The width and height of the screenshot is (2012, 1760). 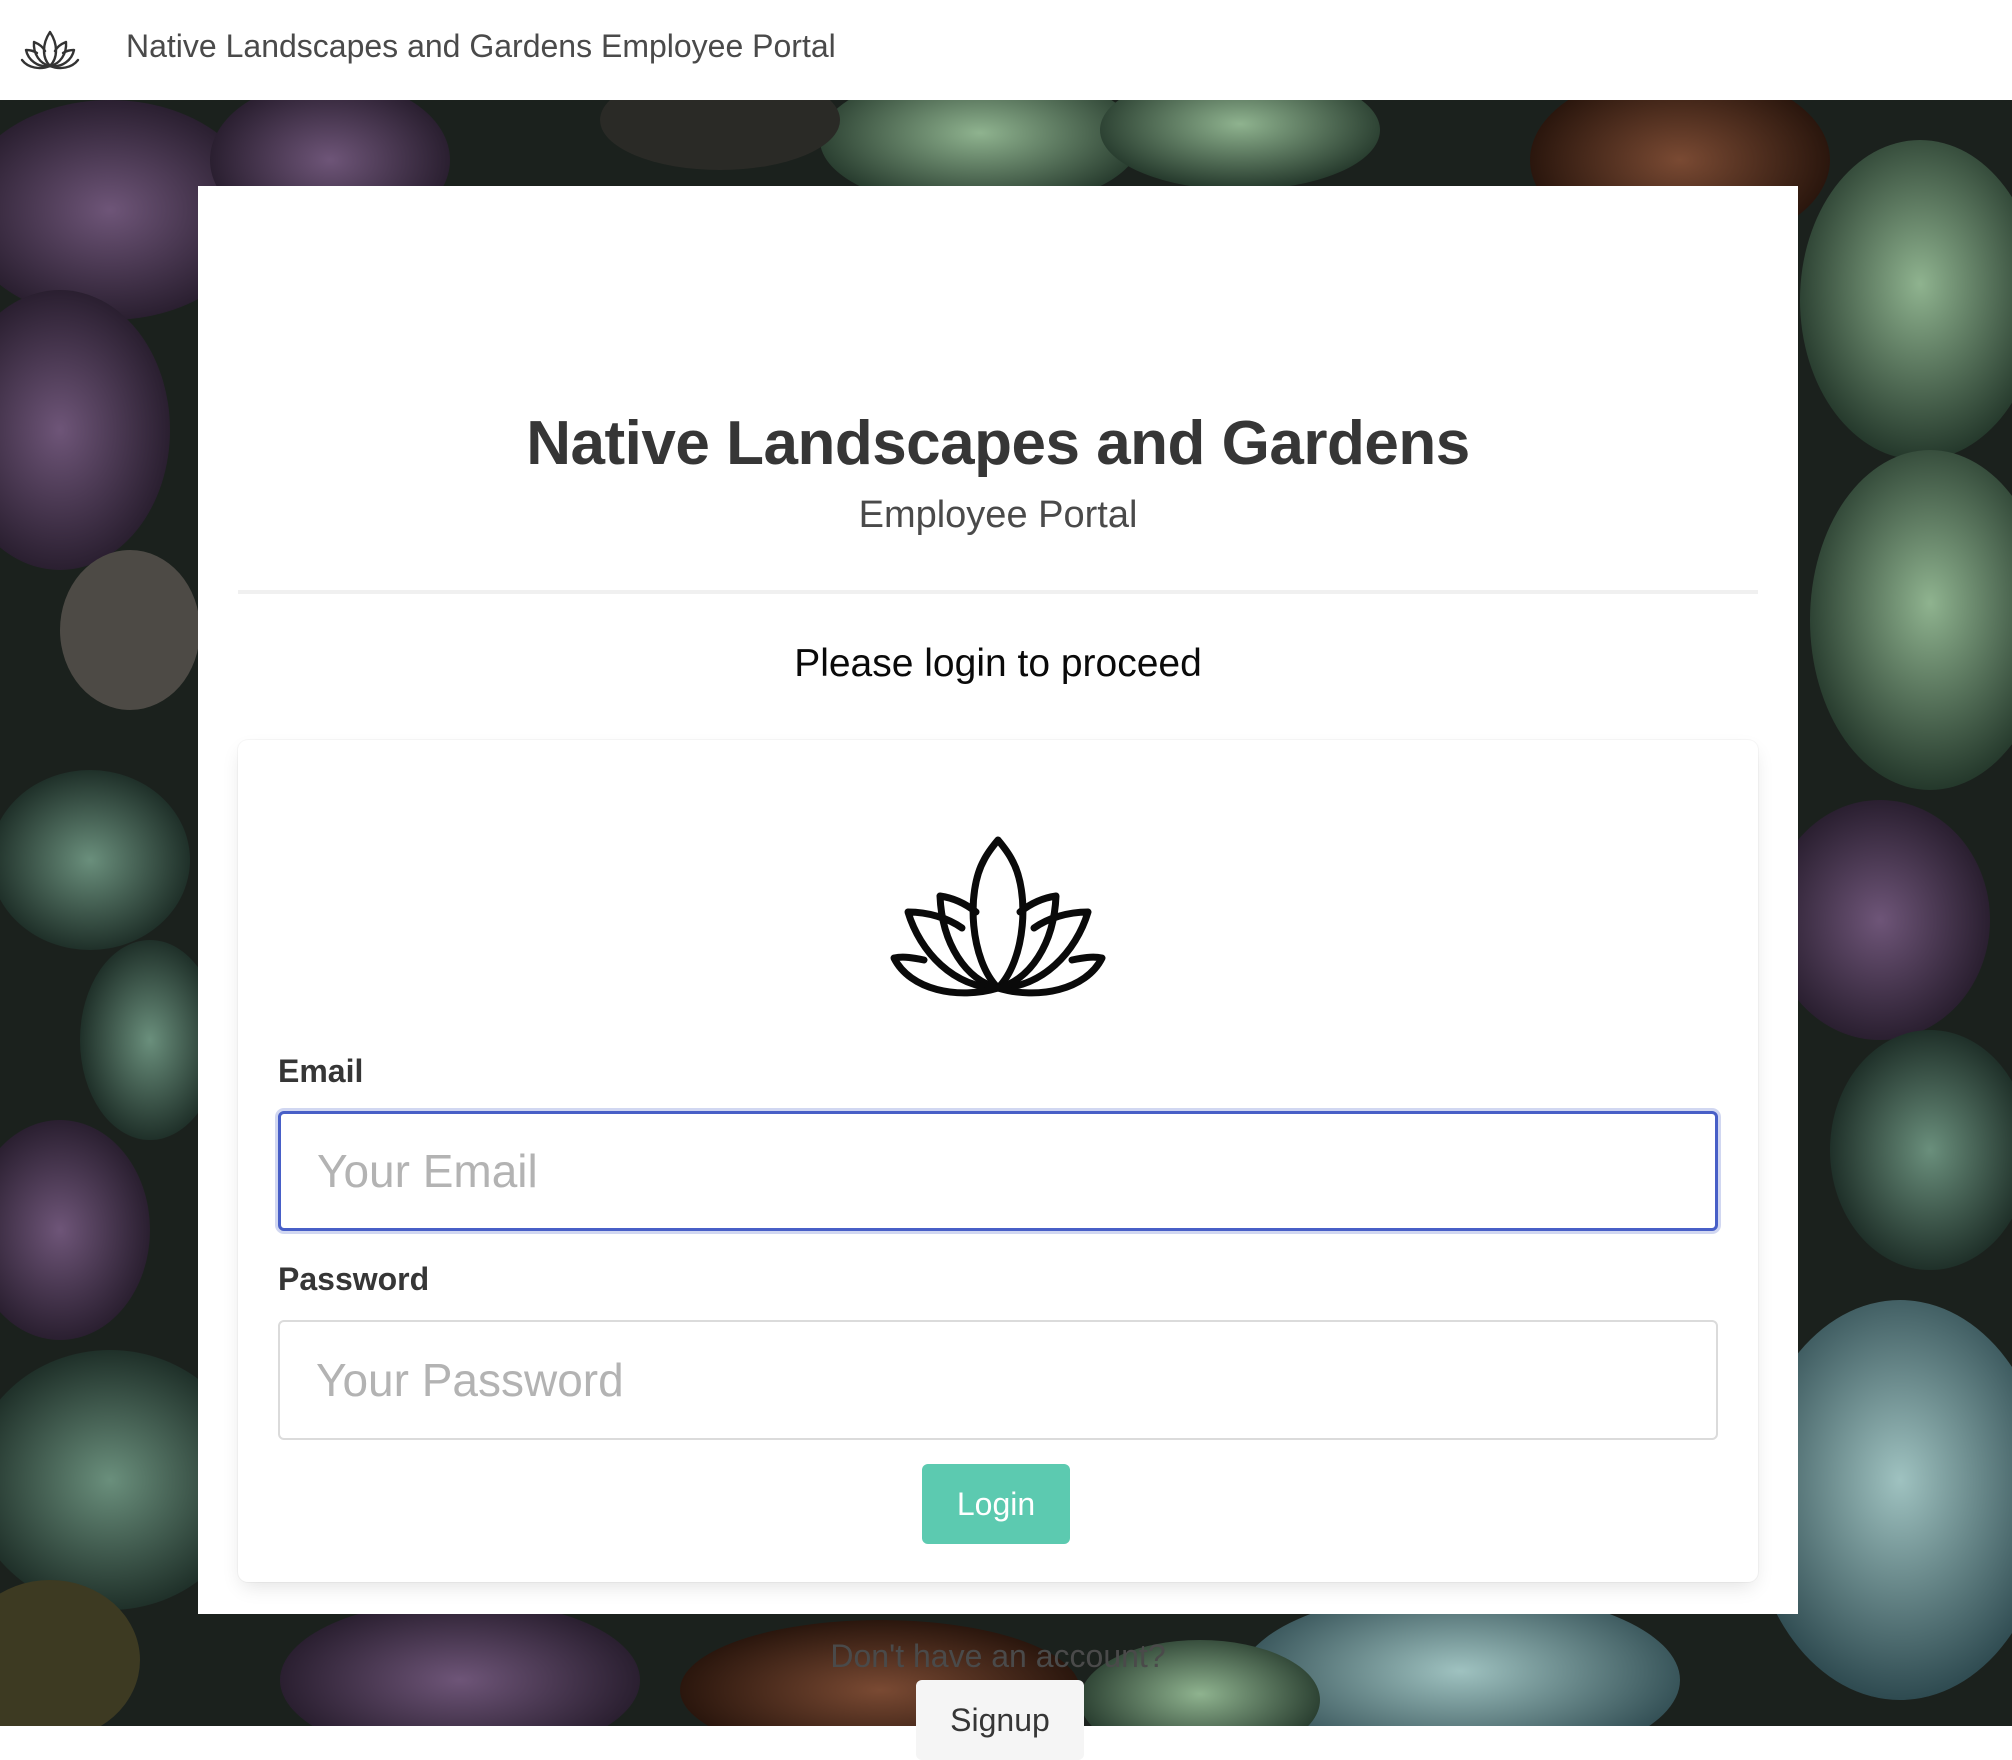 I want to click on email-field, so click(x=998, y=1171).